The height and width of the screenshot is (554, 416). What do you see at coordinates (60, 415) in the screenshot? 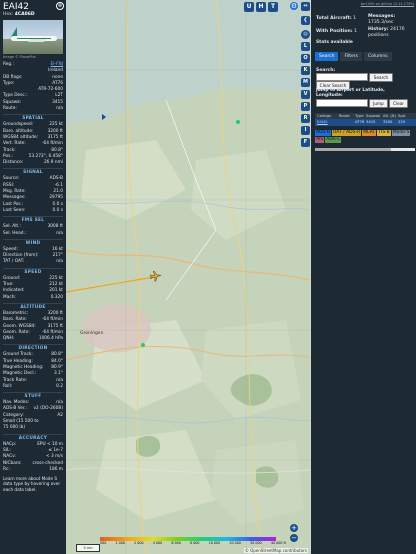
I see `detail-value: A2` at bounding box center [60, 415].